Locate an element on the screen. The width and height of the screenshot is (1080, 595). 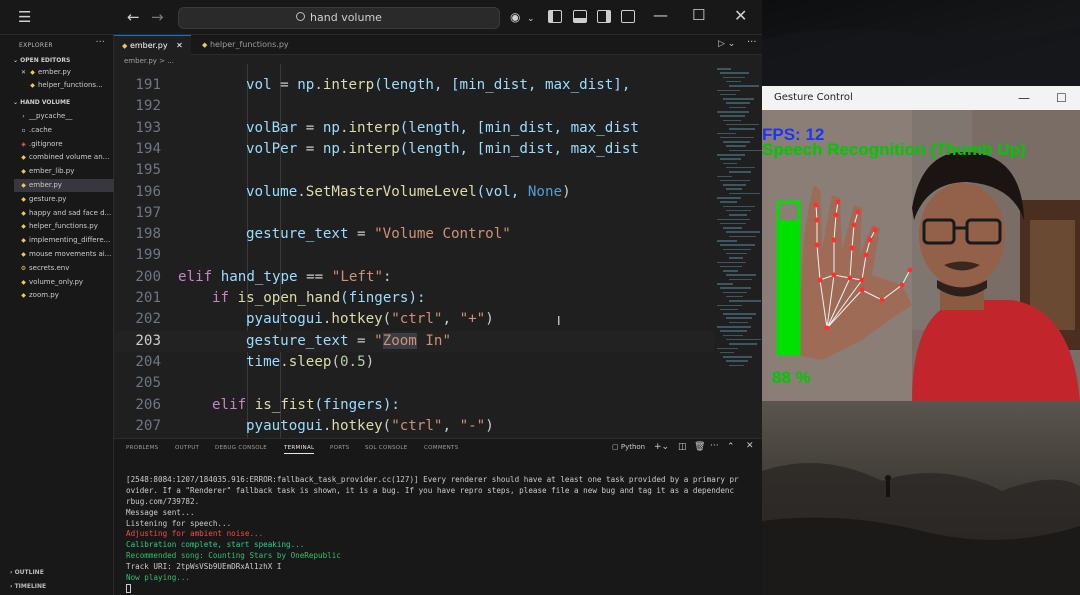
code-line: 205 is located at coordinates (414, 383).